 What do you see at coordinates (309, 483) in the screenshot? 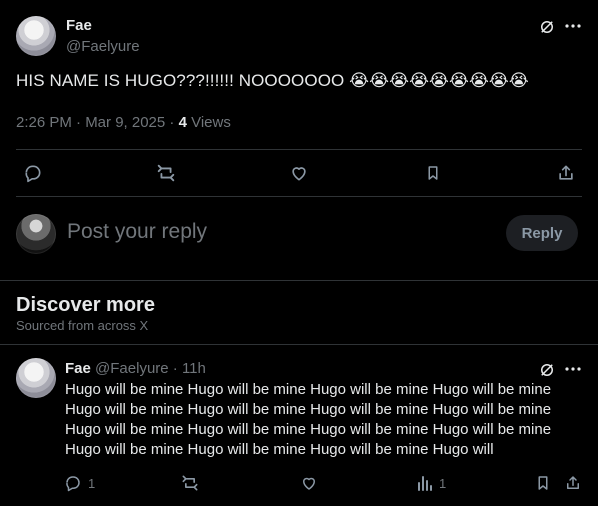
I see `feed-like-icon` at bounding box center [309, 483].